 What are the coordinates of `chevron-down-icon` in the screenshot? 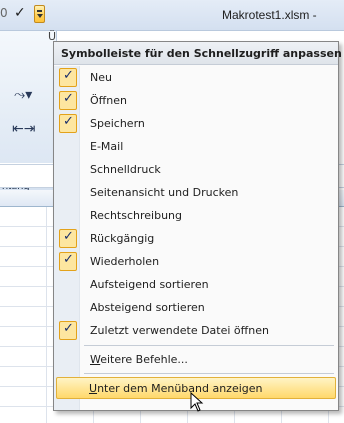 It's located at (40, 16).